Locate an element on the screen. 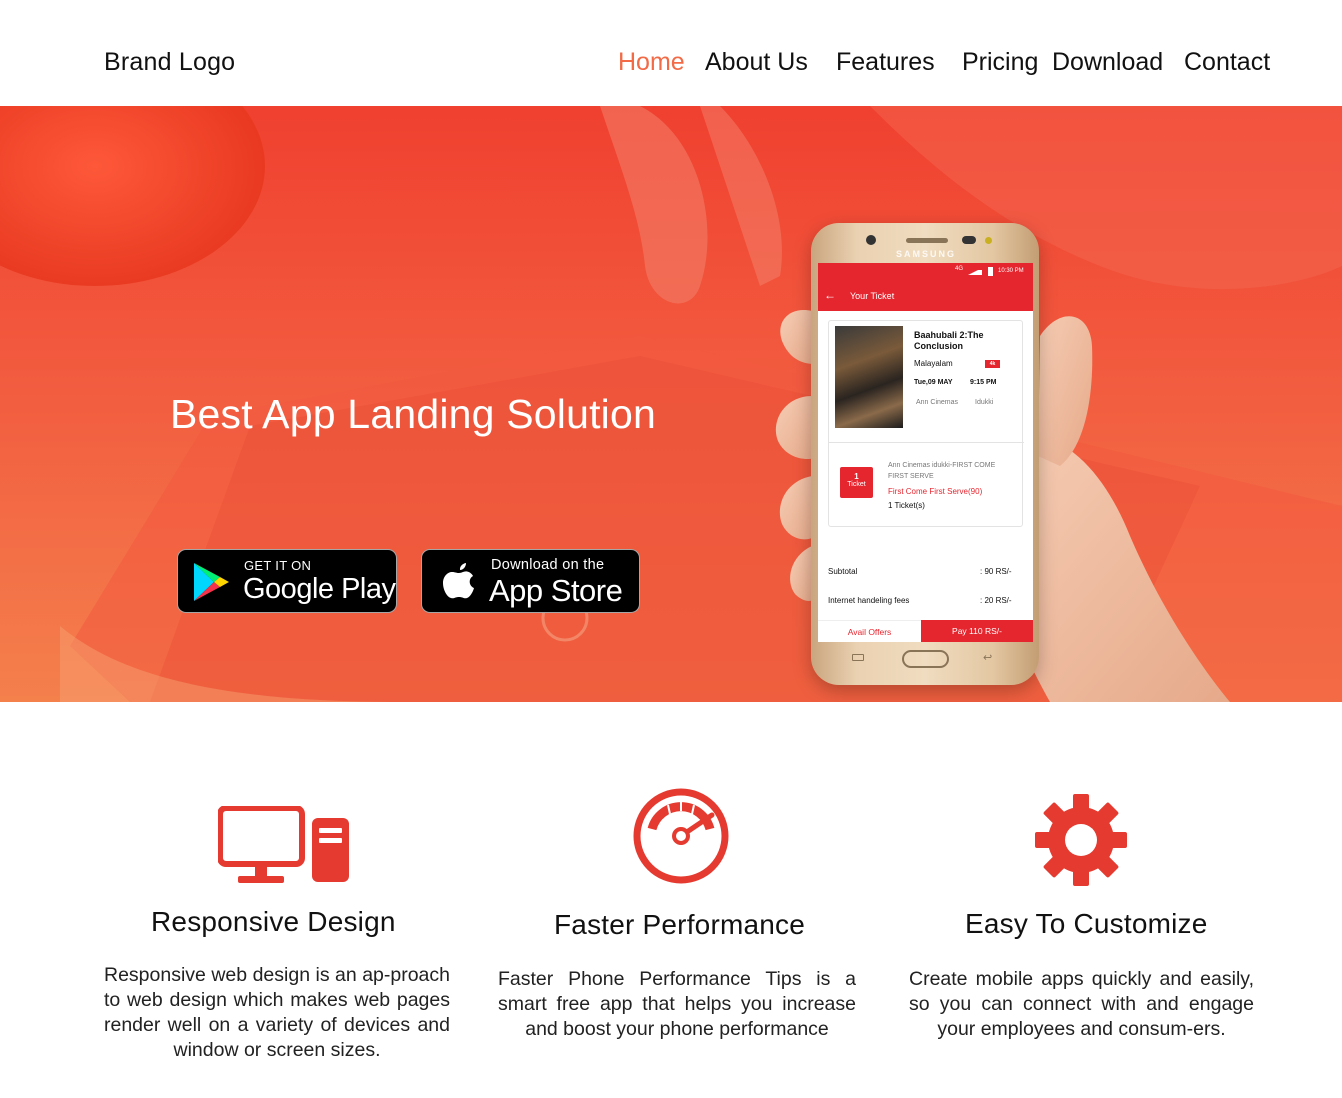  nav-home: Home is located at coordinates (651, 62).